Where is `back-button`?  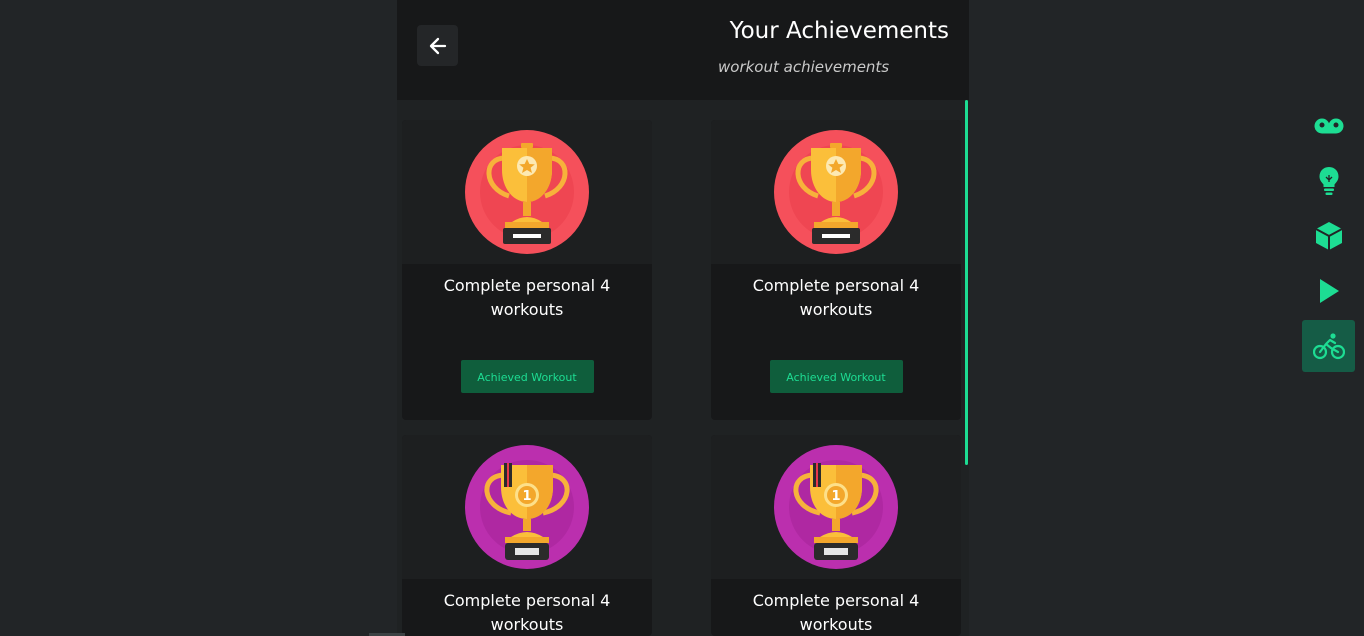 back-button is located at coordinates (437, 45).